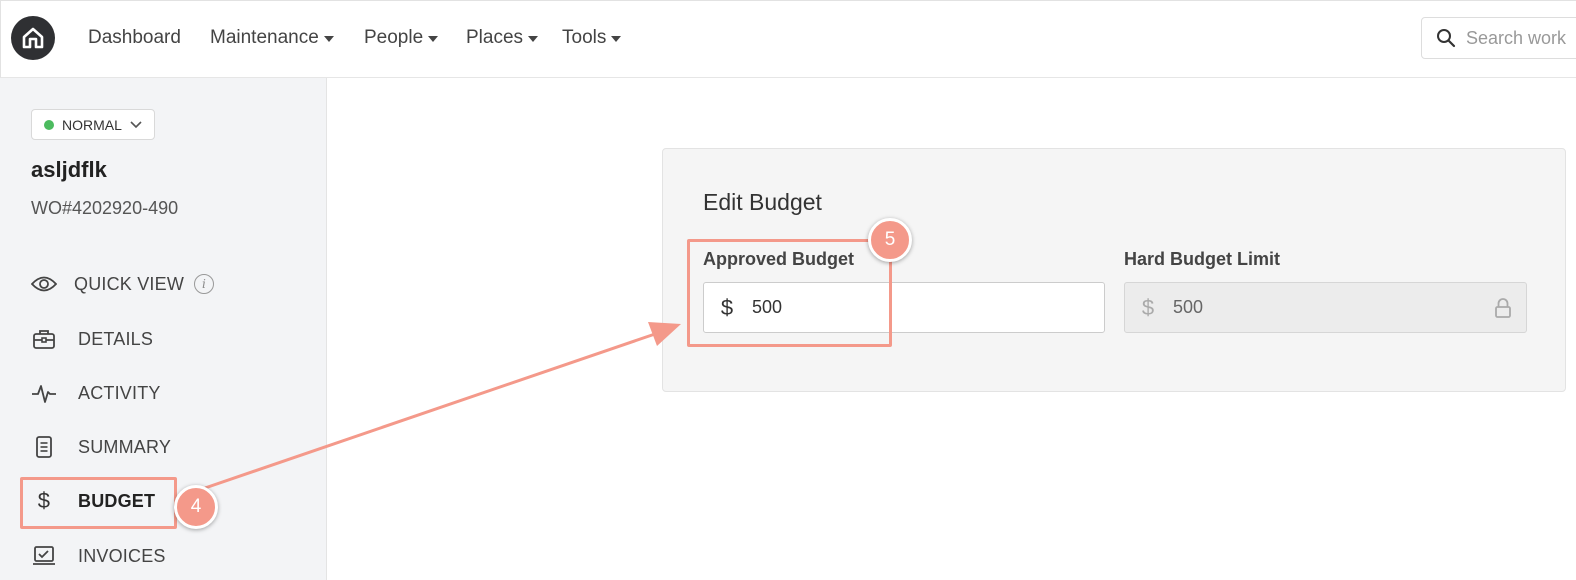  I want to click on highlight-budget-nav, so click(98, 503).